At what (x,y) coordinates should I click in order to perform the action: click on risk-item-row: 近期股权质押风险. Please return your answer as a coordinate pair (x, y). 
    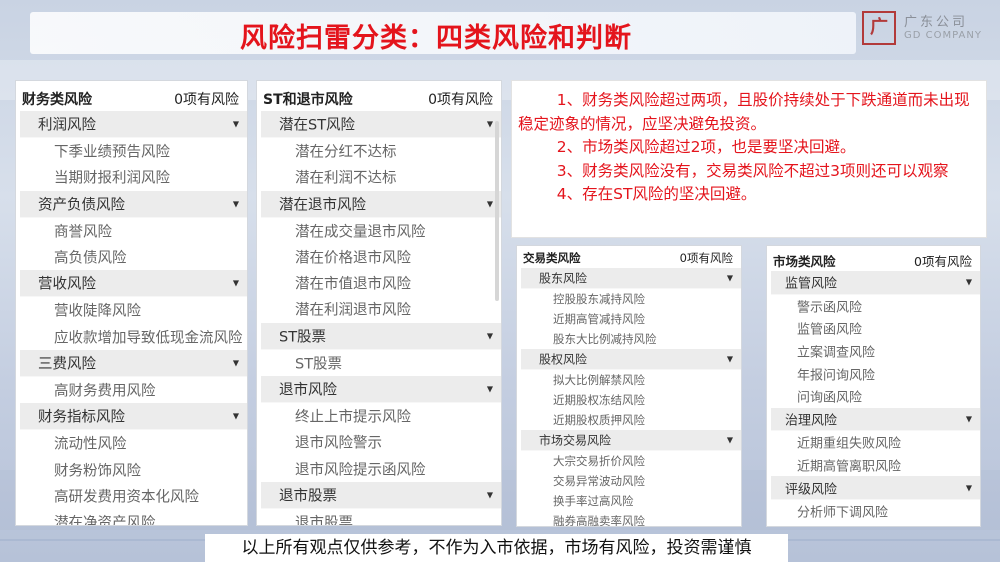
    Looking at the image, I should click on (629, 420).